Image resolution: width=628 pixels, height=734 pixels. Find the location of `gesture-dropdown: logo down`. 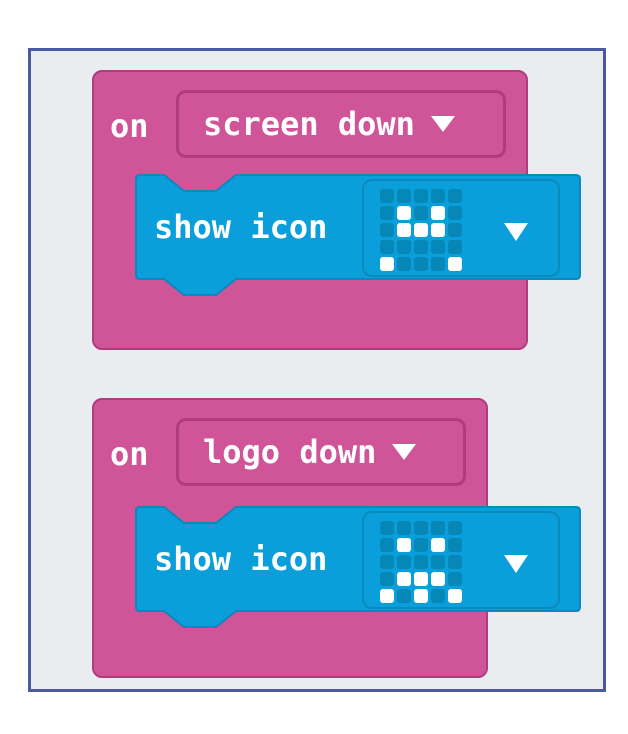

gesture-dropdown: logo down is located at coordinates (321, 452).